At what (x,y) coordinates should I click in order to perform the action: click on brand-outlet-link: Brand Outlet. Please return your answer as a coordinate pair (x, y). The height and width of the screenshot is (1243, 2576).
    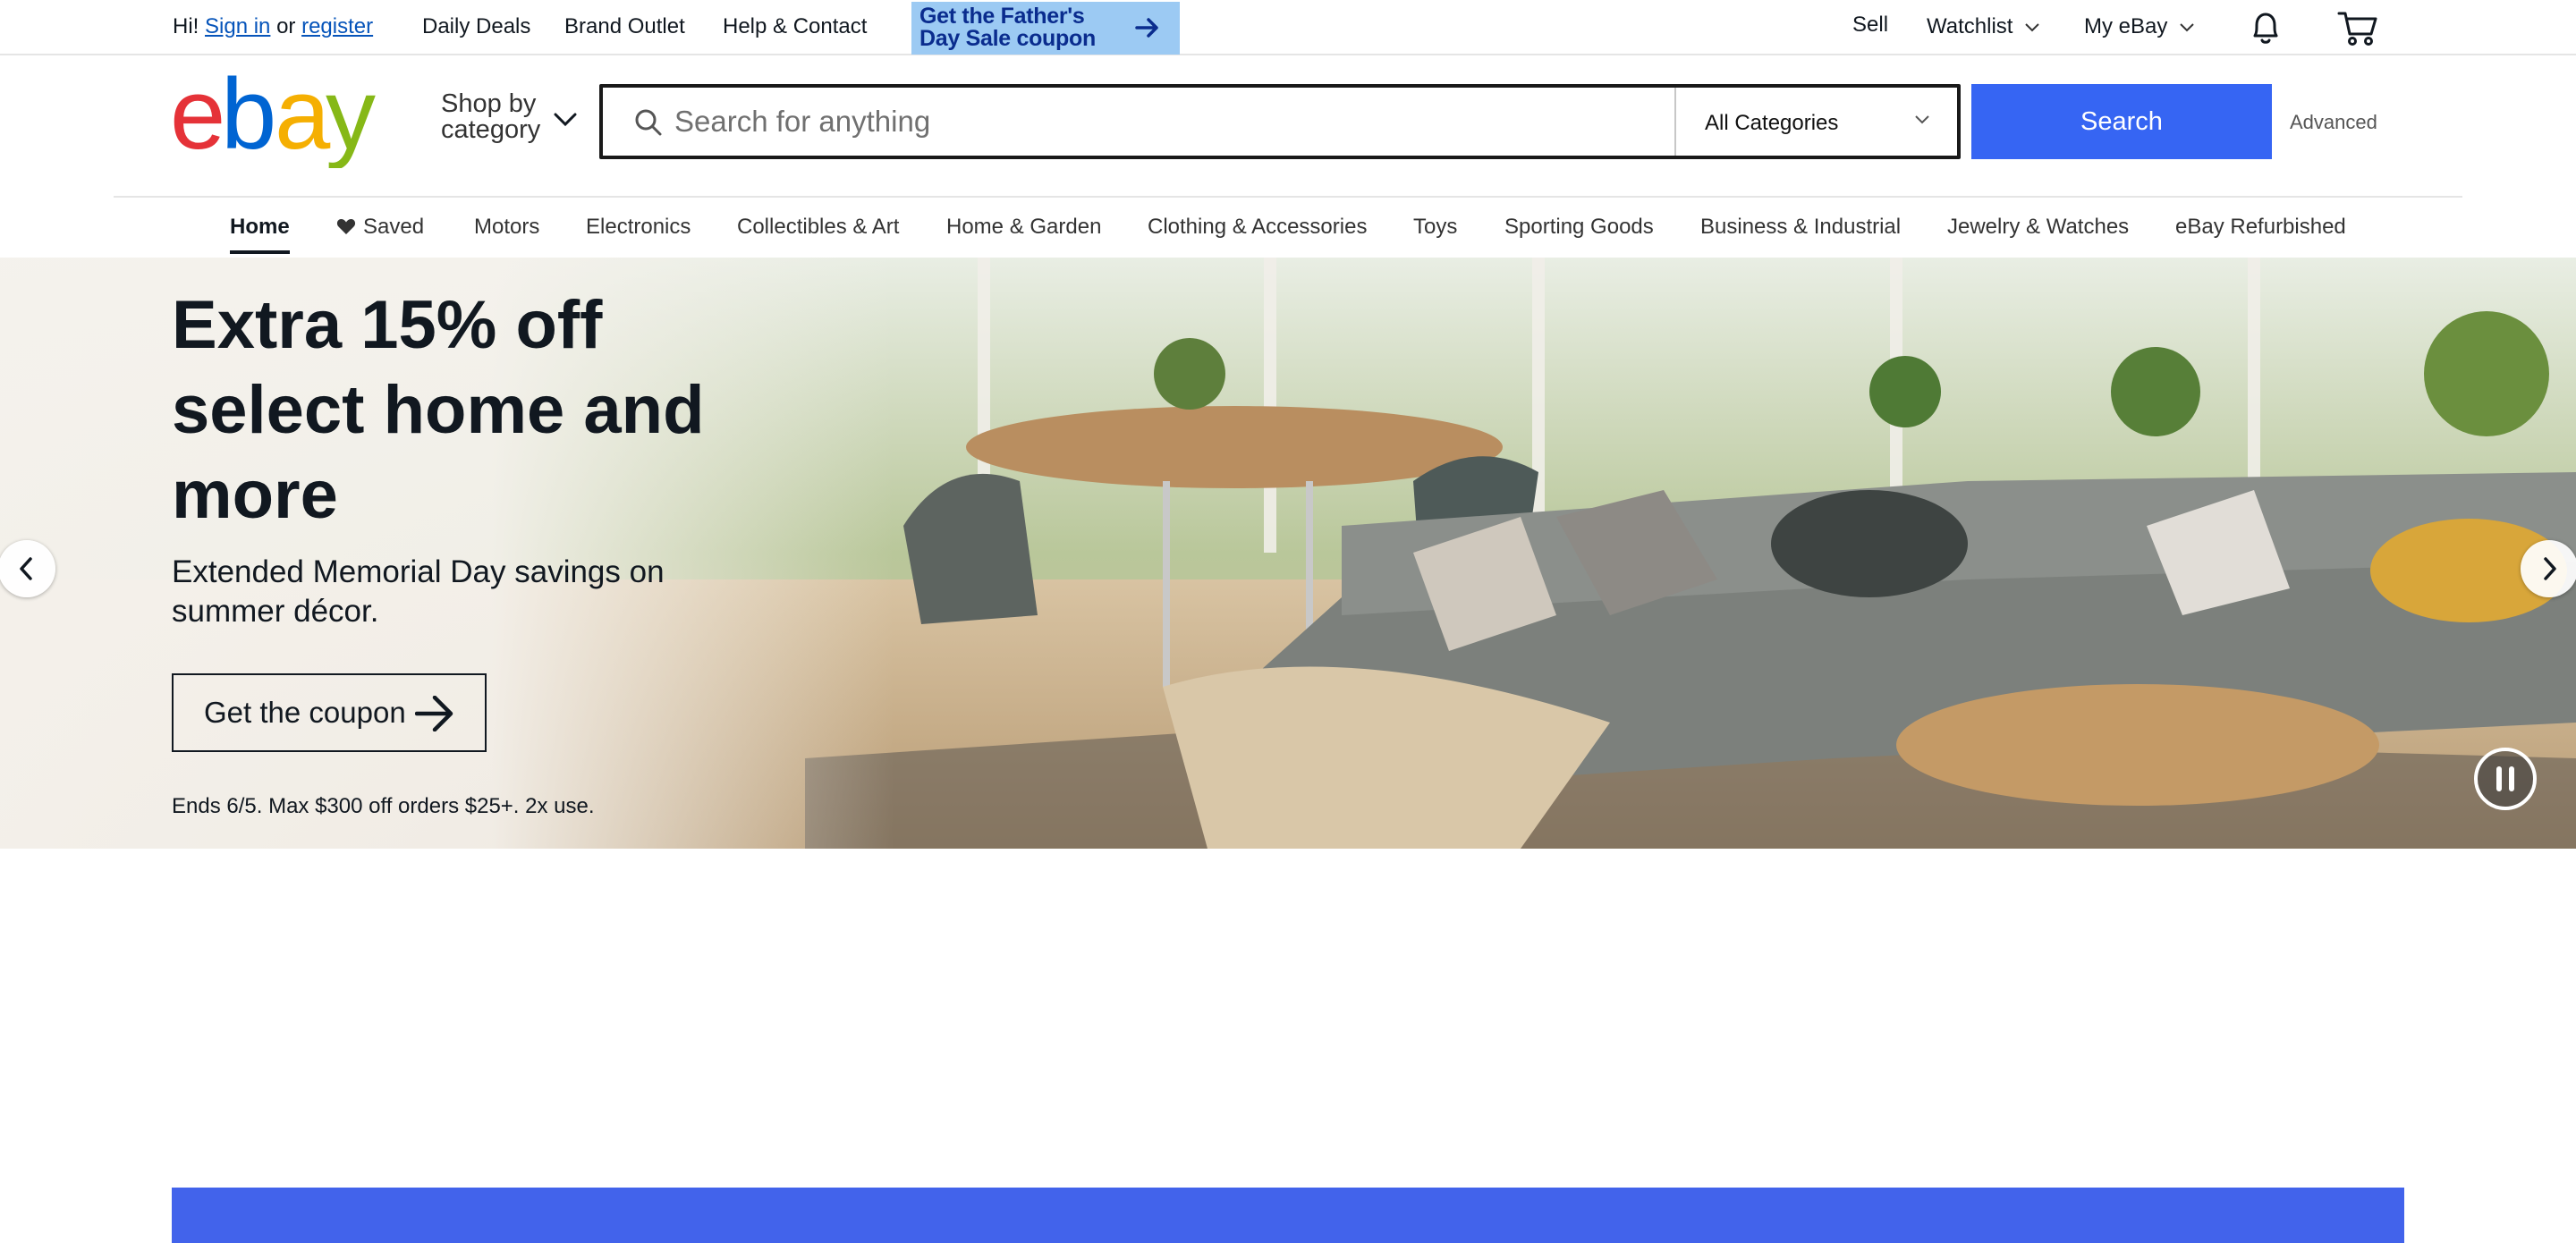
    Looking at the image, I should click on (624, 26).